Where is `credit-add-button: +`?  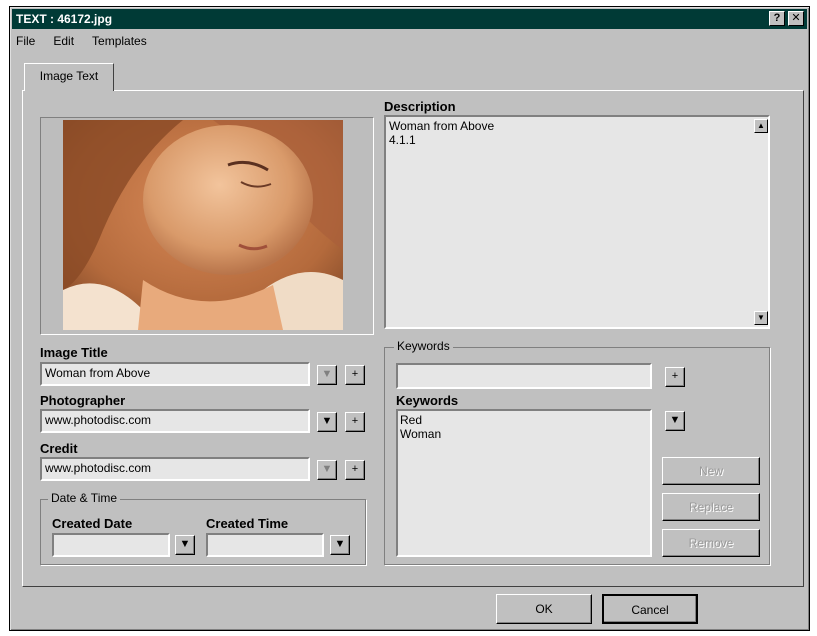 credit-add-button: + is located at coordinates (355, 470).